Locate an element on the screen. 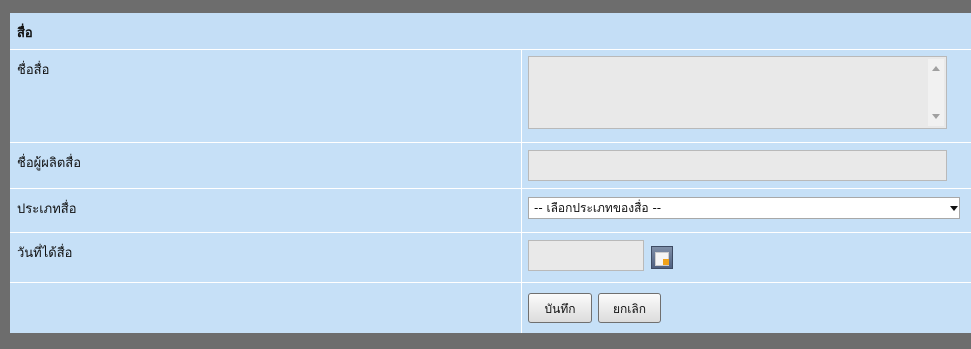 This screenshot has width=971, height=349. media-type-label: ประเภทสื่อ is located at coordinates (266, 211).